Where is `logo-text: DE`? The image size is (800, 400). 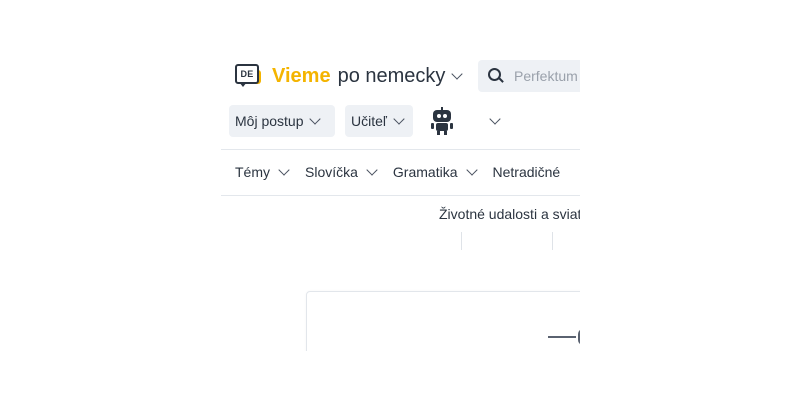 logo-text: DE is located at coordinates (247, 74).